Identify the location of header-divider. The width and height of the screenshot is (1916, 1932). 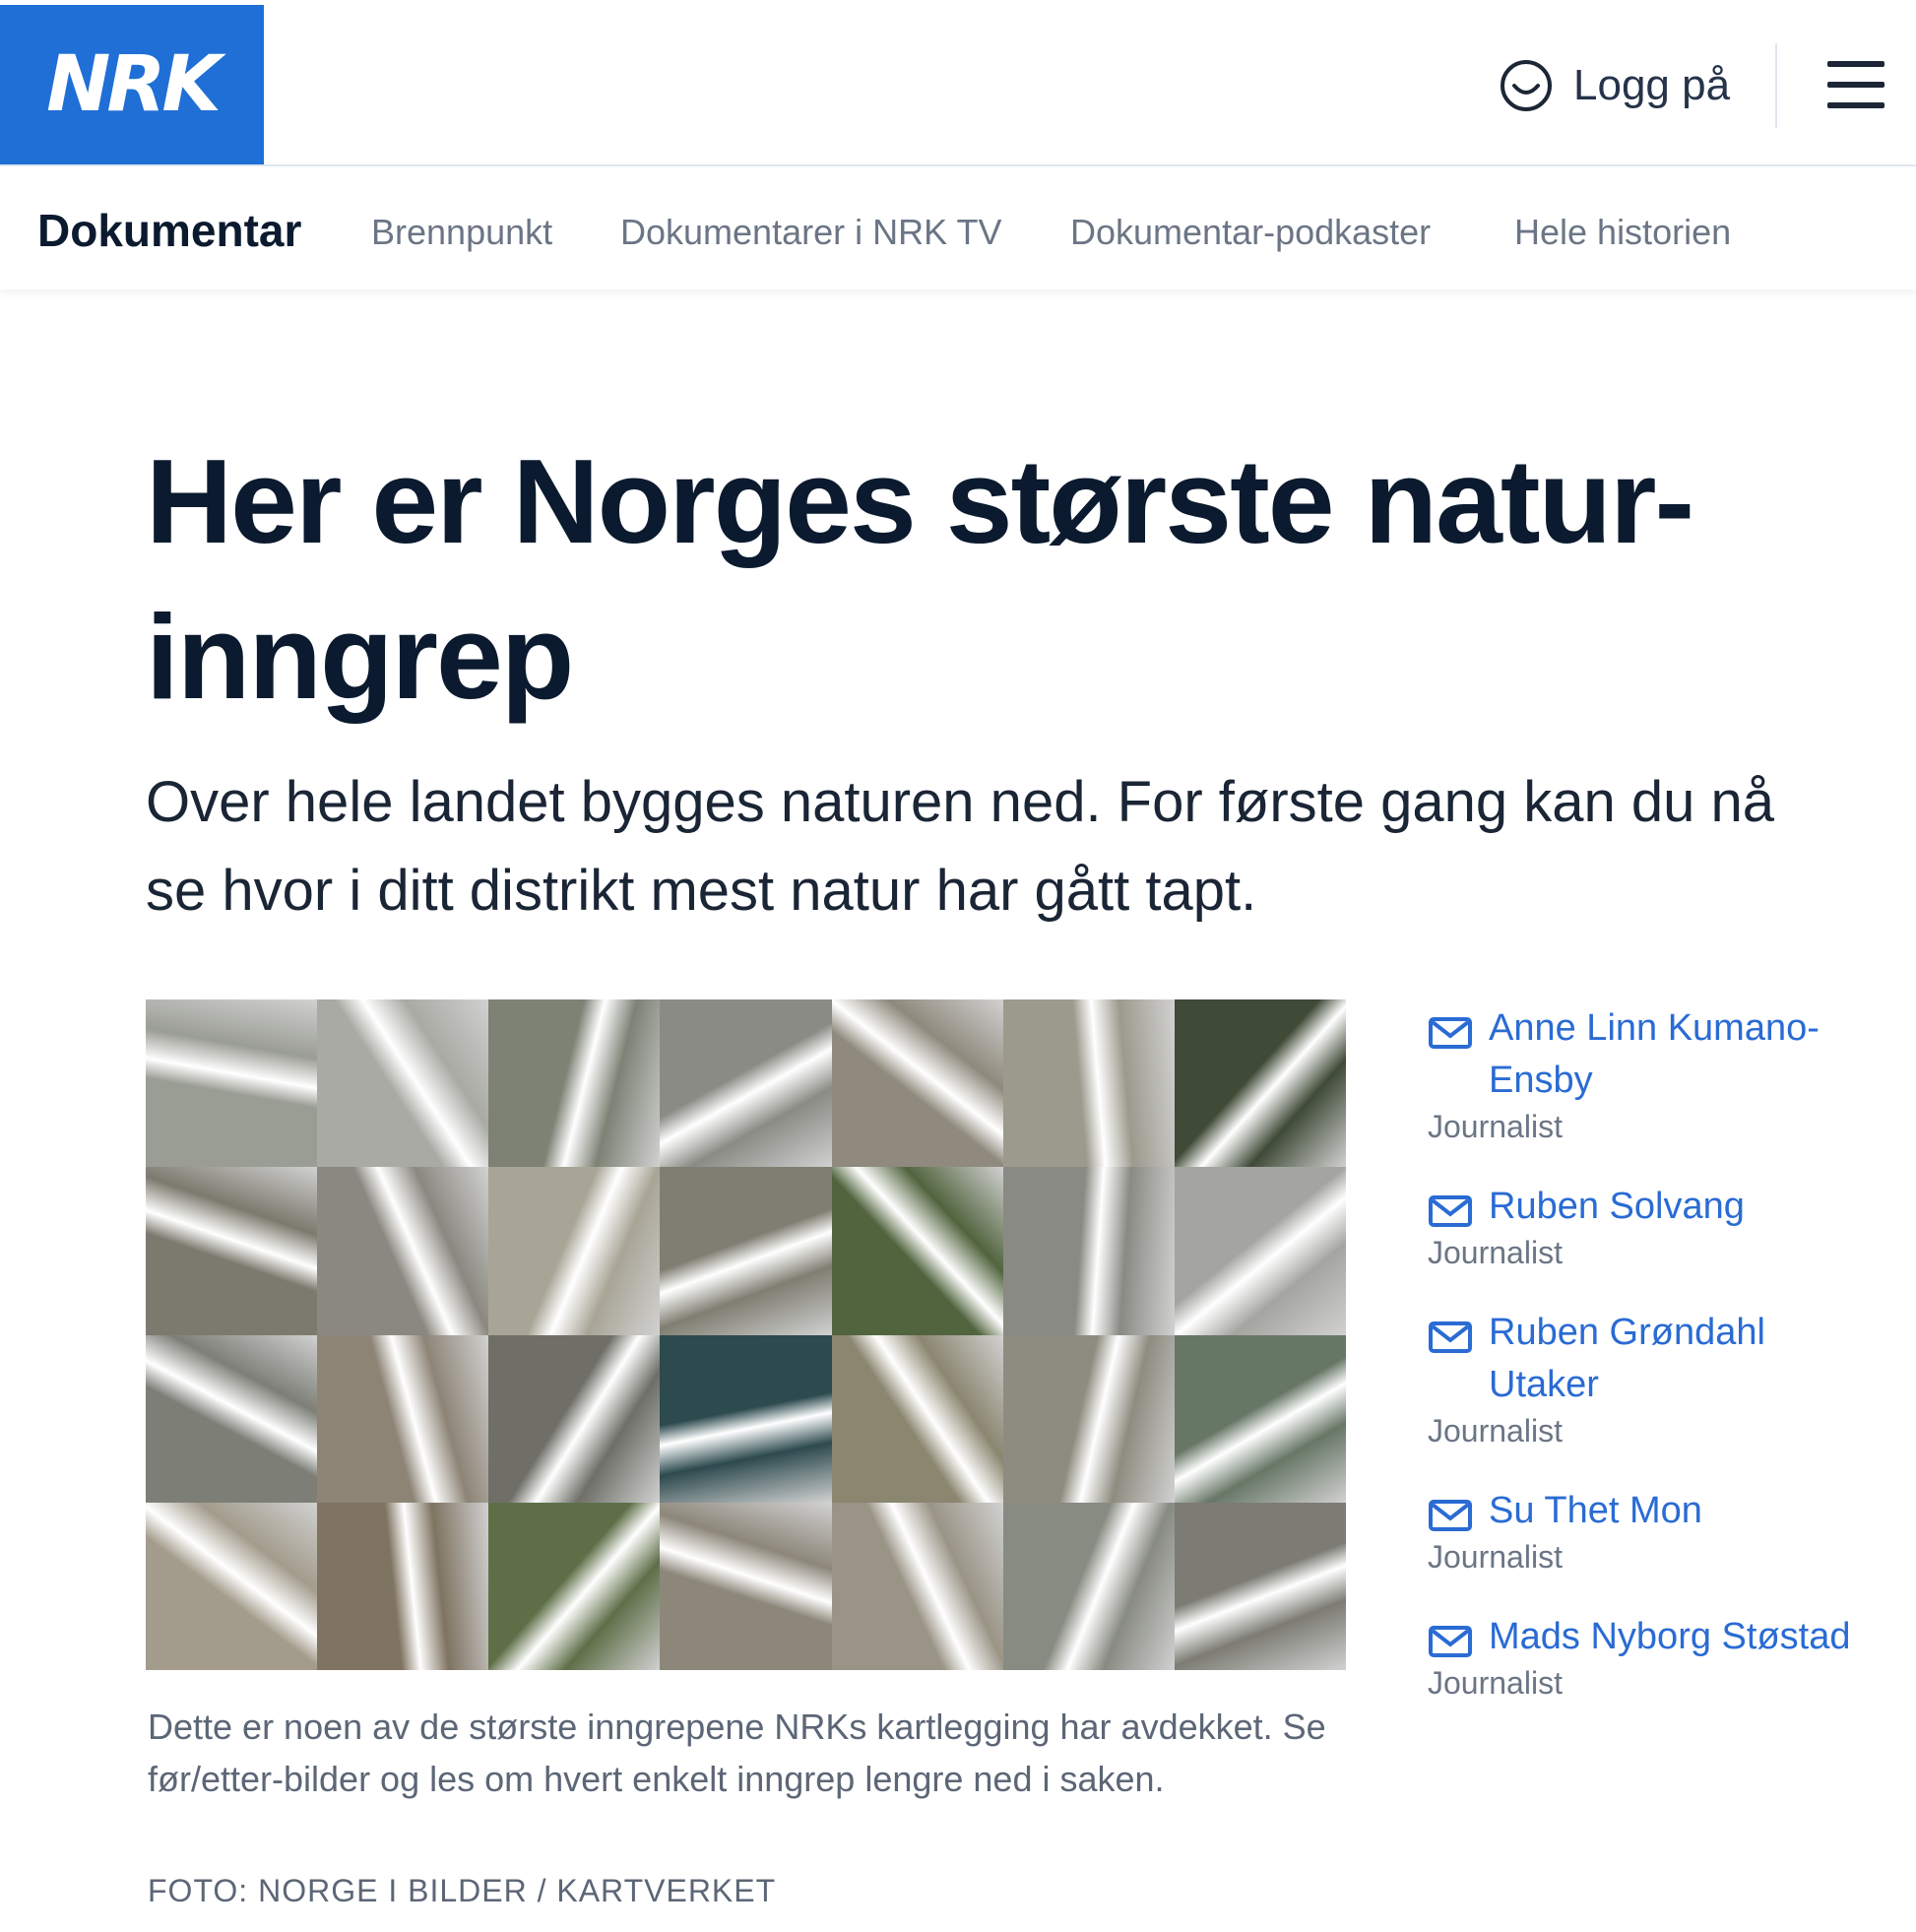
(1776, 85).